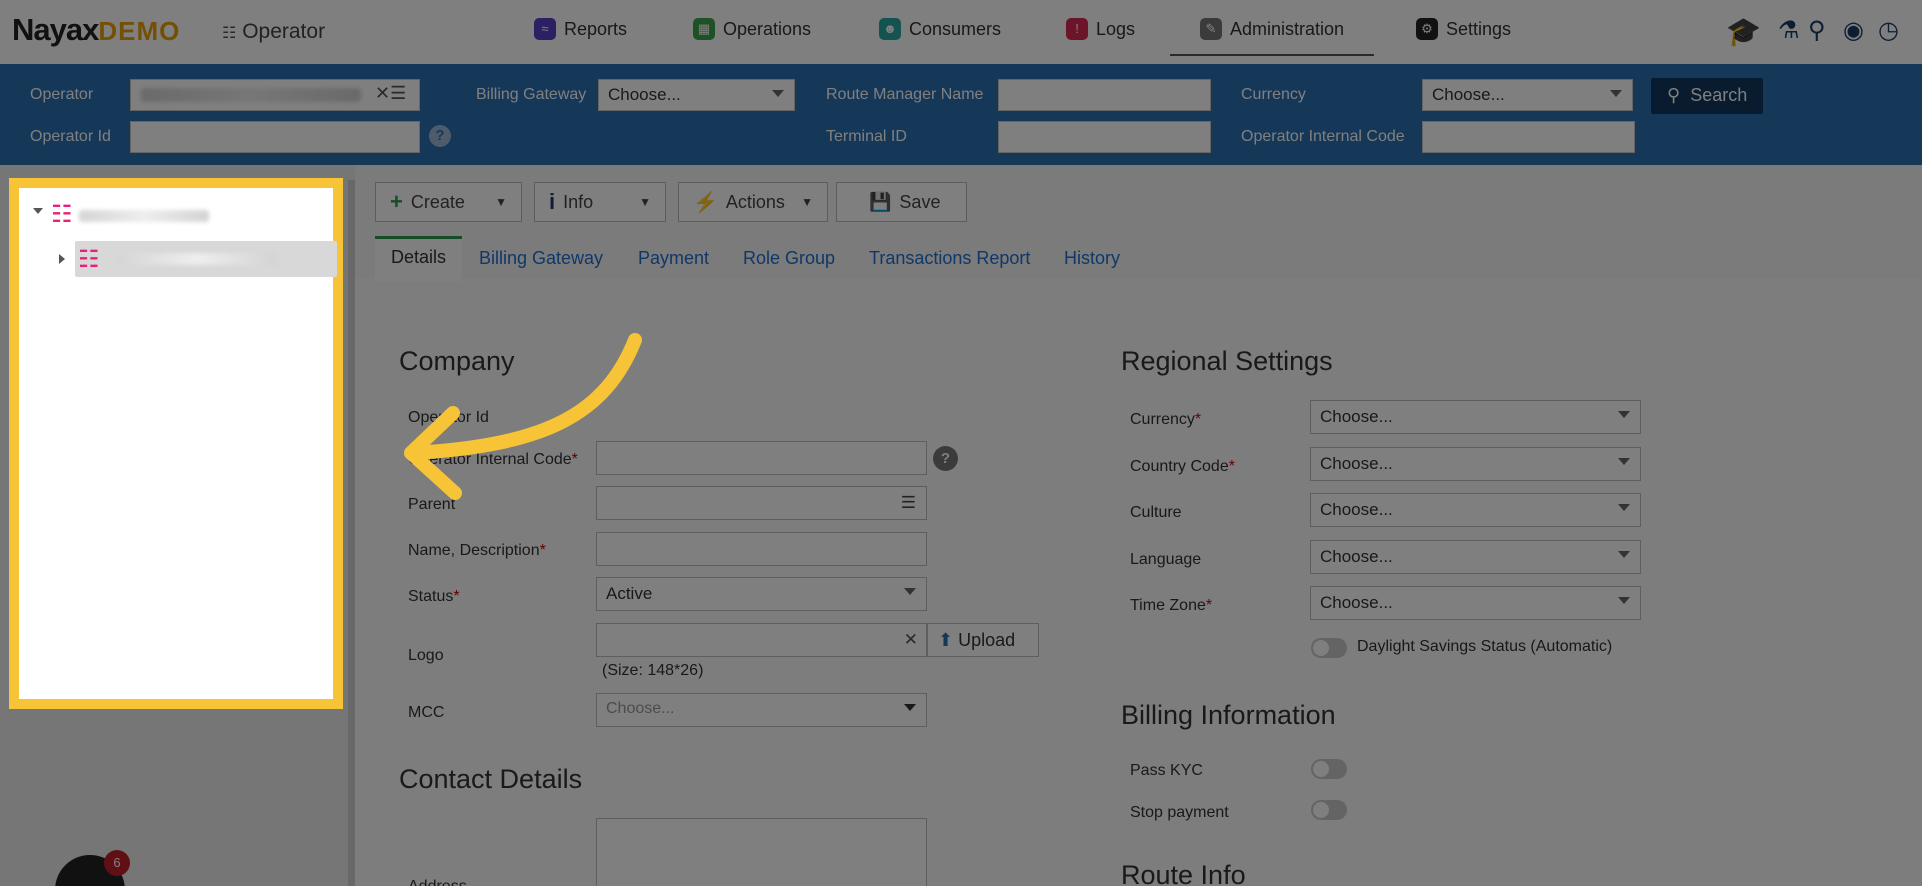 Image resolution: width=1922 pixels, height=886 pixels. I want to click on tree-child-operator: ☷, so click(198, 259).